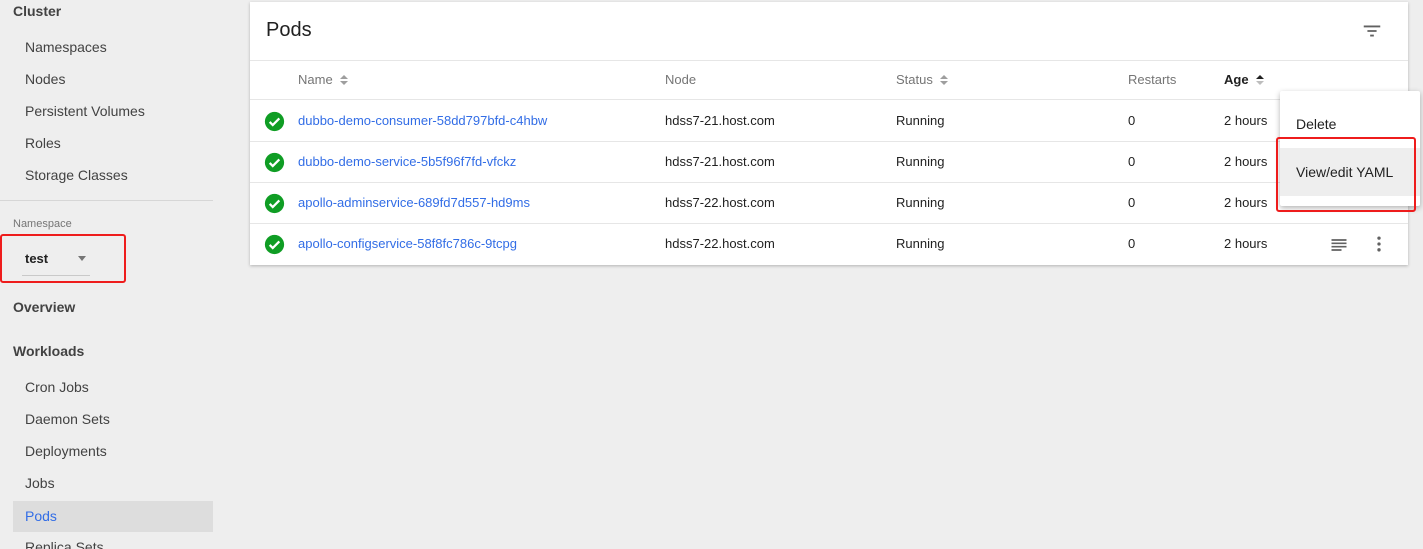 This screenshot has width=1423, height=549. I want to click on column-header-node: Node, so click(680, 79).